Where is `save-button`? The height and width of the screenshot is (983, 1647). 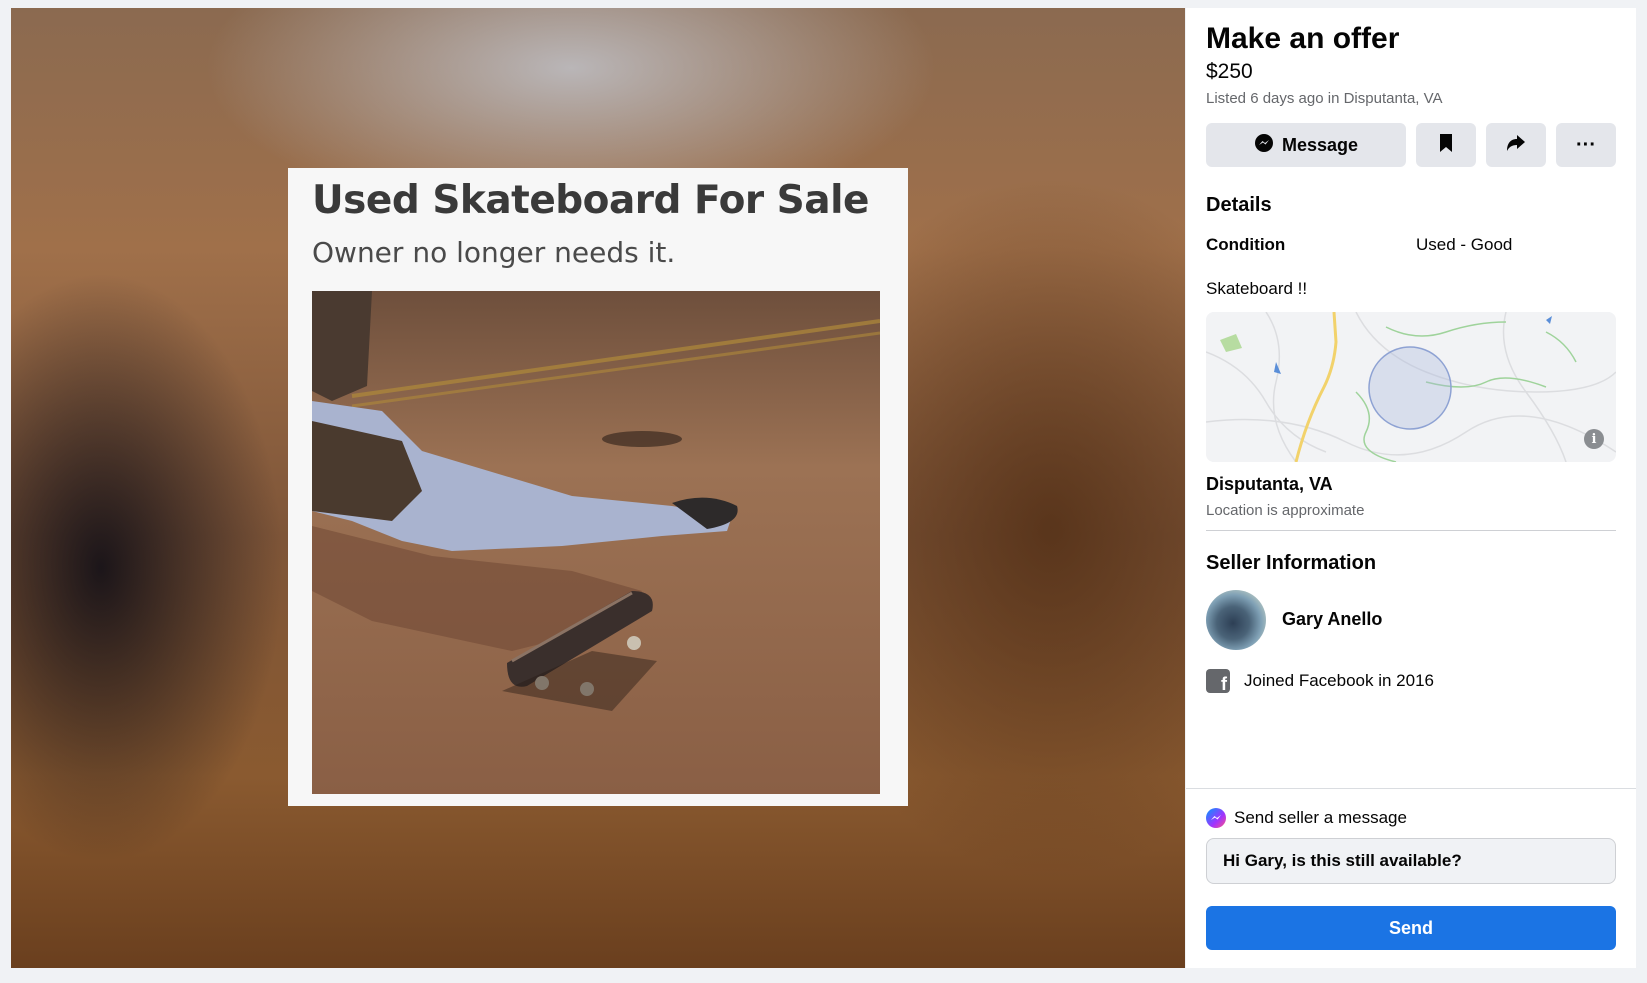
save-button is located at coordinates (1446, 145).